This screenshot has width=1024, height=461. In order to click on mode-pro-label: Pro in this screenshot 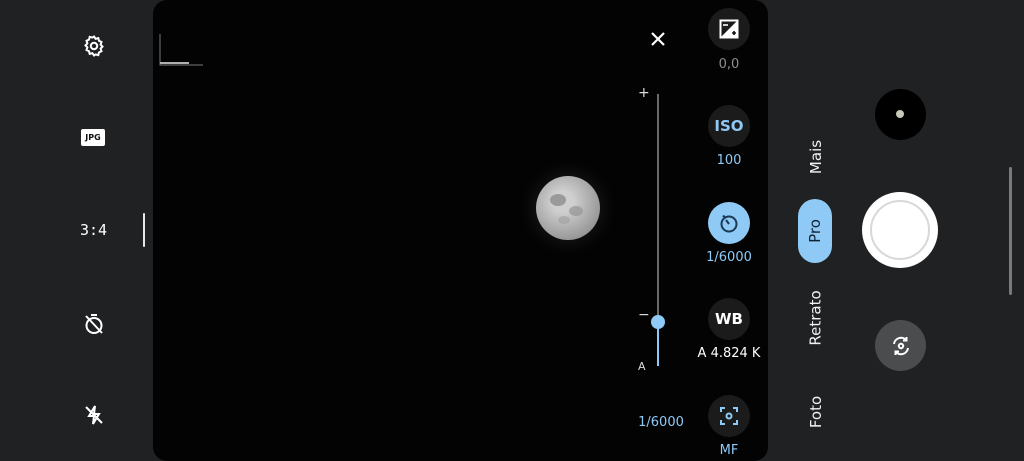, I will do `click(814, 231)`.